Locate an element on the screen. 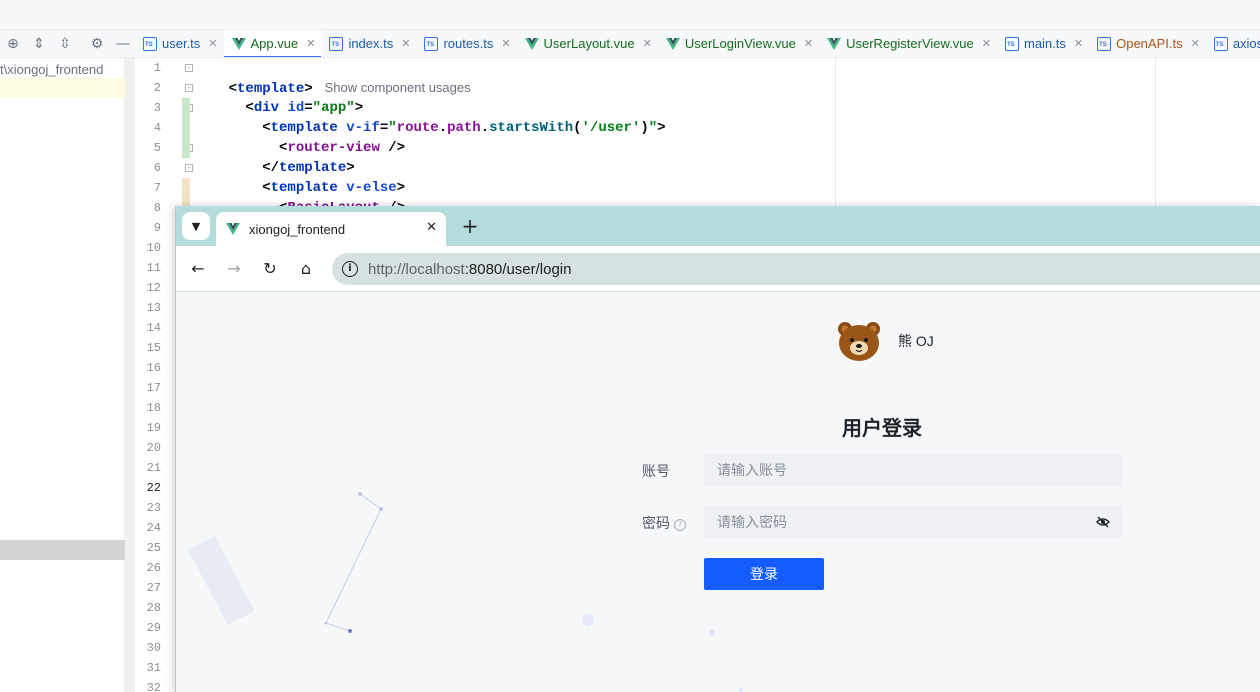 Image resolution: width=1260 pixels, height=692 pixels. line-number: 16 is located at coordinates (153, 368).